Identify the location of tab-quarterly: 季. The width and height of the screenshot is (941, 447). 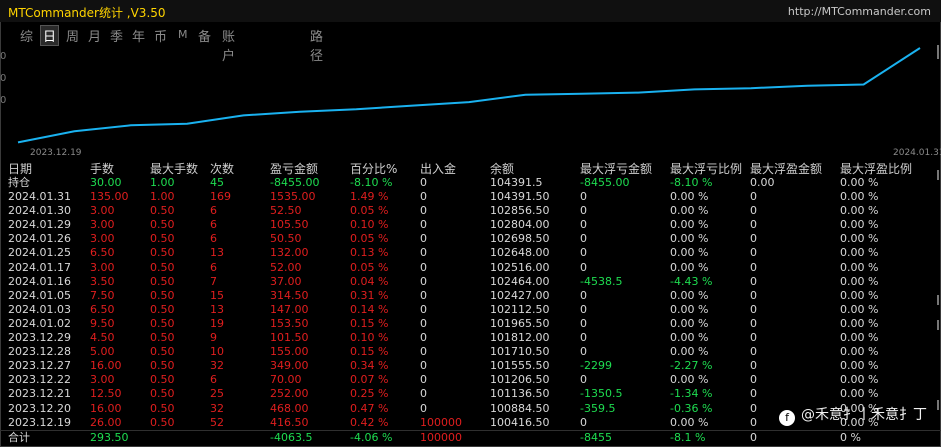
(116, 35).